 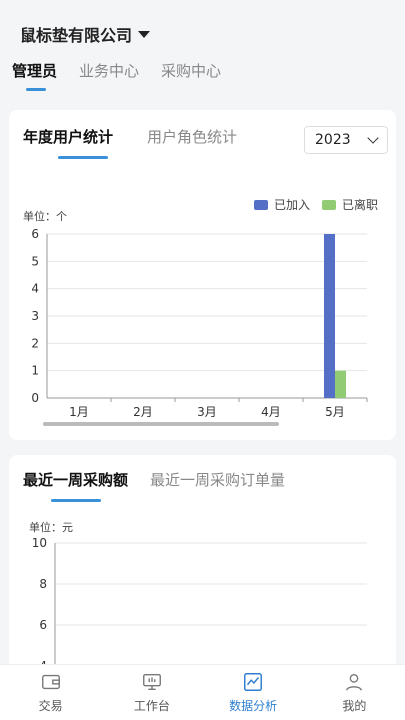 What do you see at coordinates (144, 34) in the screenshot?
I see `caret-down-icon` at bounding box center [144, 34].